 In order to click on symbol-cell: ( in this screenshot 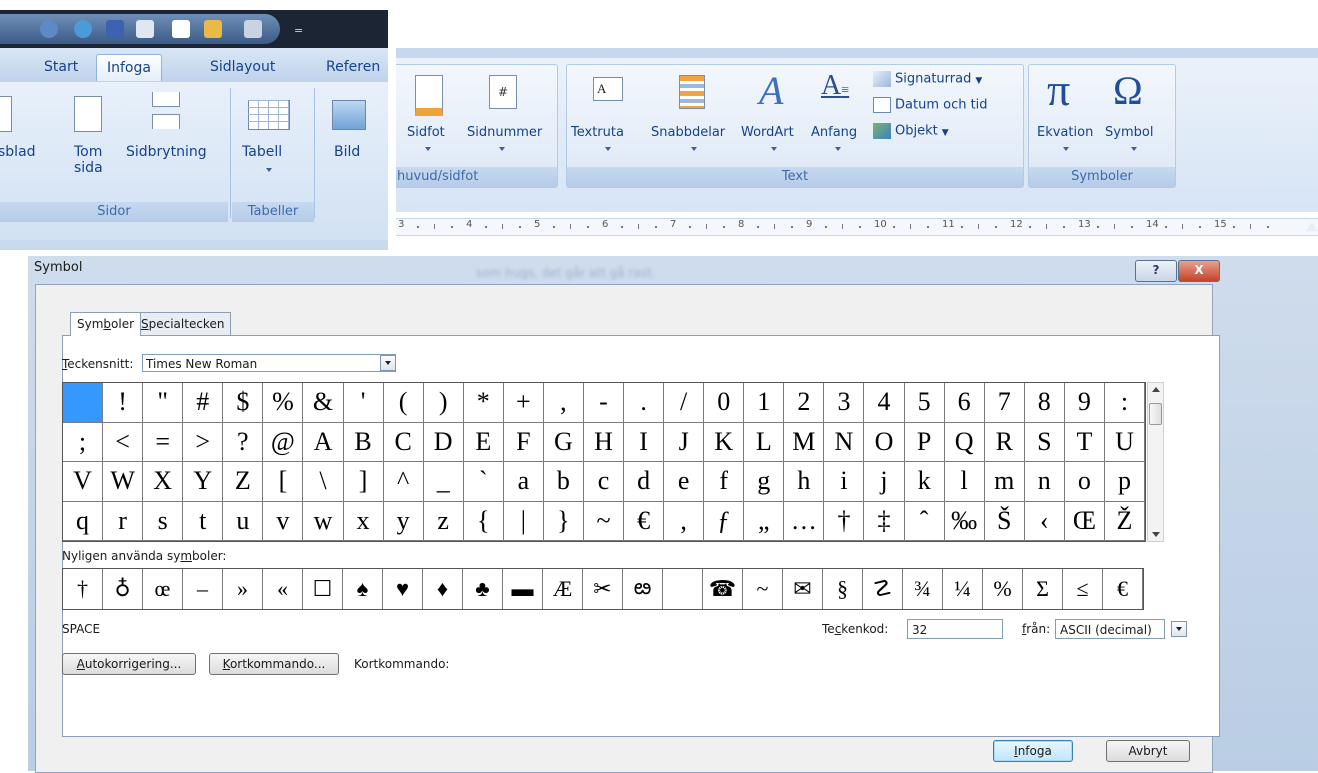, I will do `click(403, 403)`.